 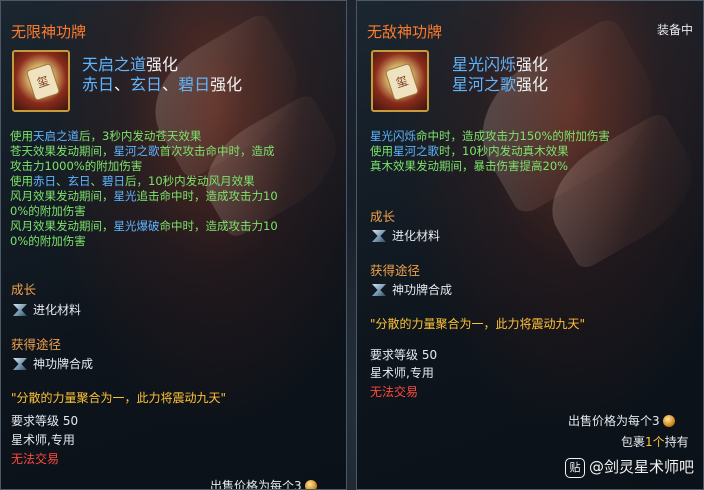 What do you see at coordinates (674, 30) in the screenshot?
I see `equipped-label: 装备中` at bounding box center [674, 30].